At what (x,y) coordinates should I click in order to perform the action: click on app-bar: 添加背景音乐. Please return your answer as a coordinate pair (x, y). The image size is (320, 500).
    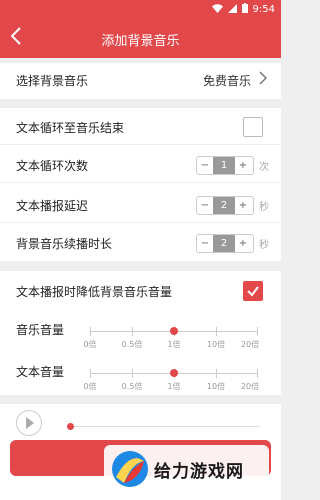
    Looking at the image, I should click on (140, 39).